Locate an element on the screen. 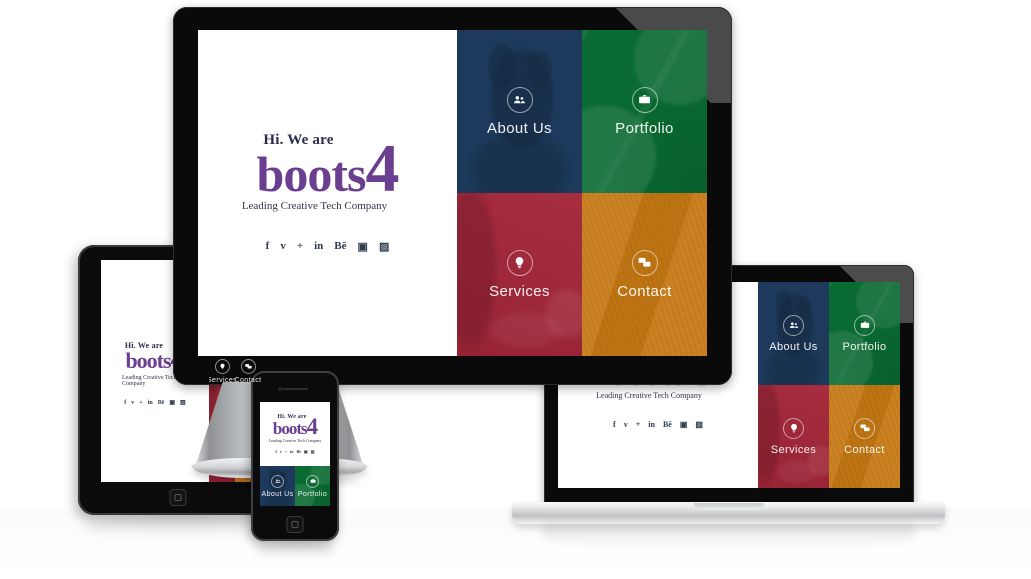 The height and width of the screenshot is (579, 1031). social-links-tablet: f ᴠ + in Bē ▣ ▨ is located at coordinates (155, 403).